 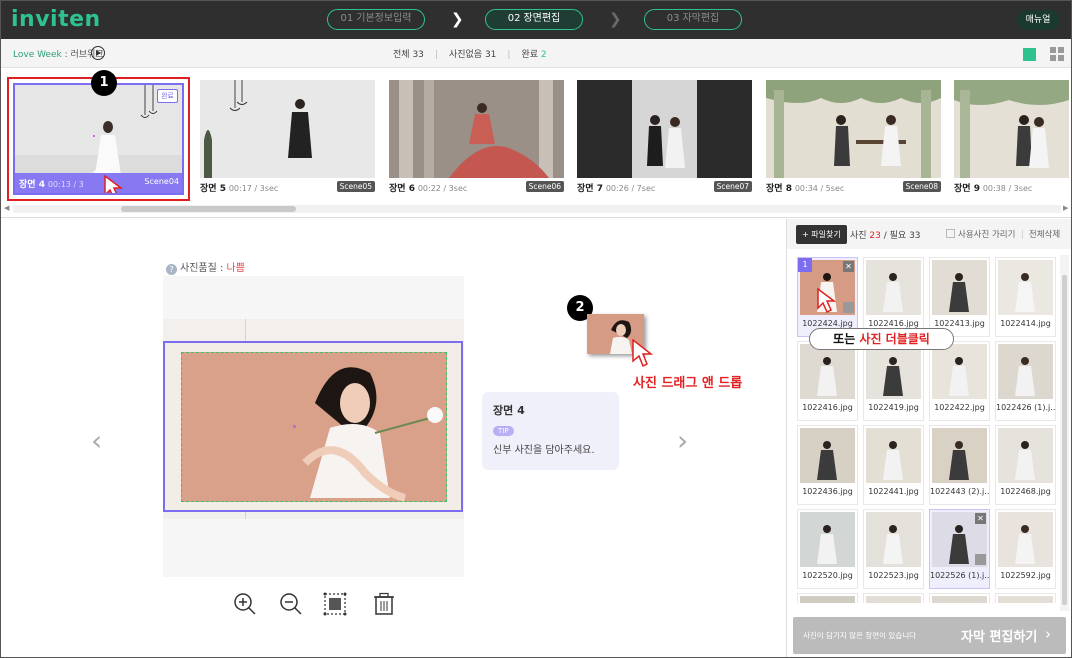 I want to click on photo-cell: 1022422.jpg, so click(x=959, y=381).